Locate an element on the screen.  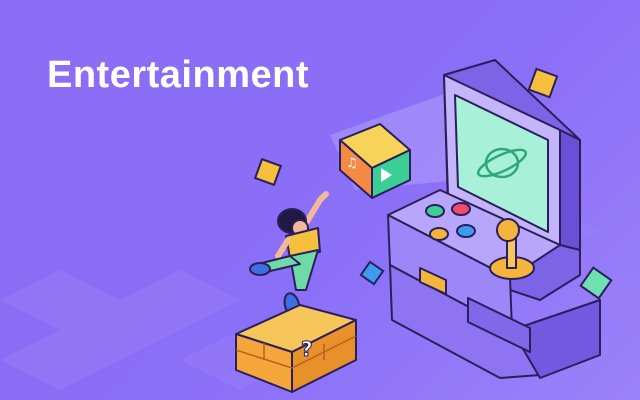
green-button is located at coordinates (435, 211).